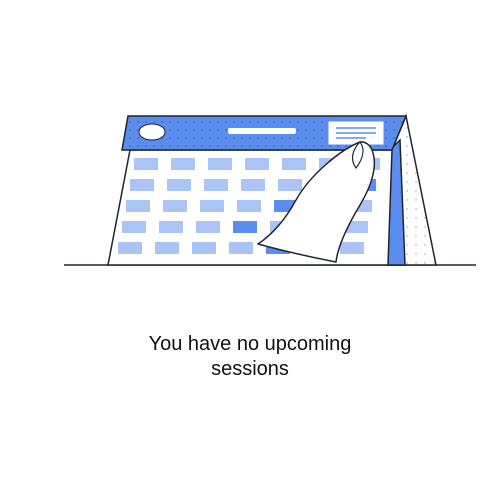  I want to click on empty-state-message-line2: sessions, so click(250, 369).